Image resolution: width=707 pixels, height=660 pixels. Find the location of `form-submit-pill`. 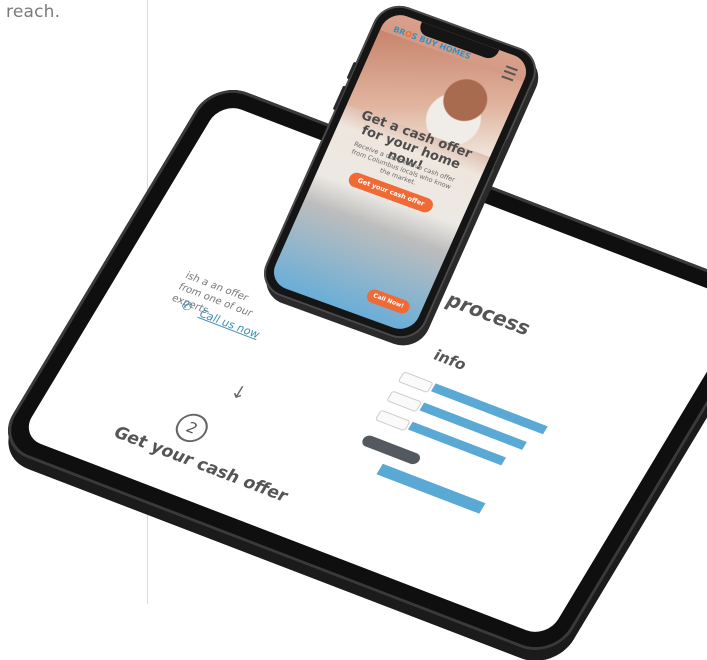

form-submit-pill is located at coordinates (391, 449).